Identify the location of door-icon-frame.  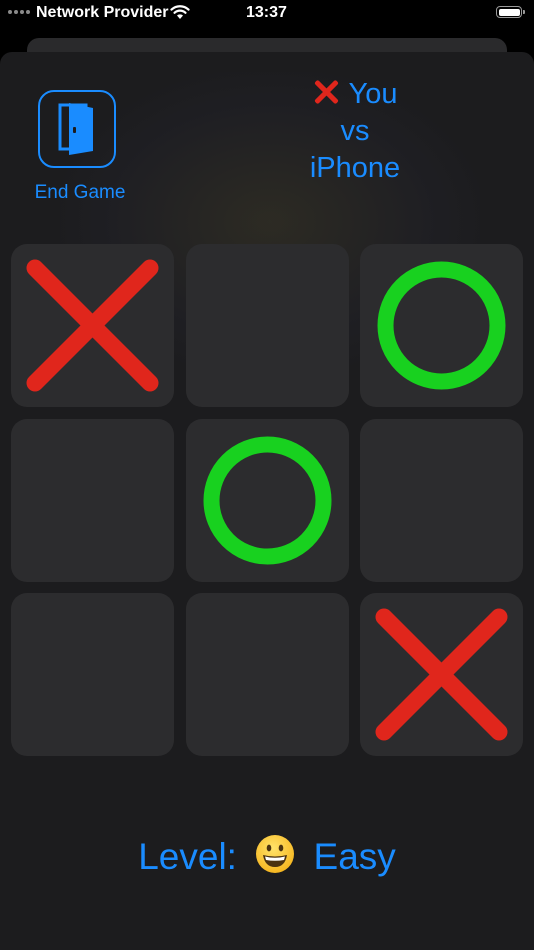
(77, 129).